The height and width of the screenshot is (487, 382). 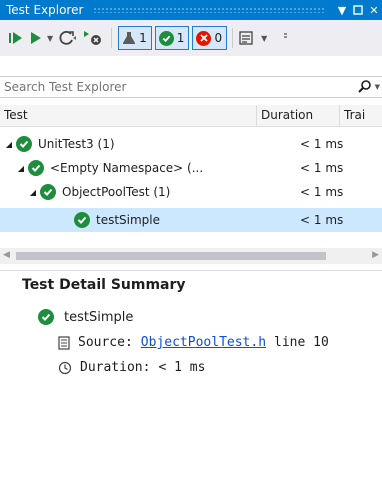 What do you see at coordinates (368, 87) in the screenshot?
I see `search-icon: ▼` at bounding box center [368, 87].